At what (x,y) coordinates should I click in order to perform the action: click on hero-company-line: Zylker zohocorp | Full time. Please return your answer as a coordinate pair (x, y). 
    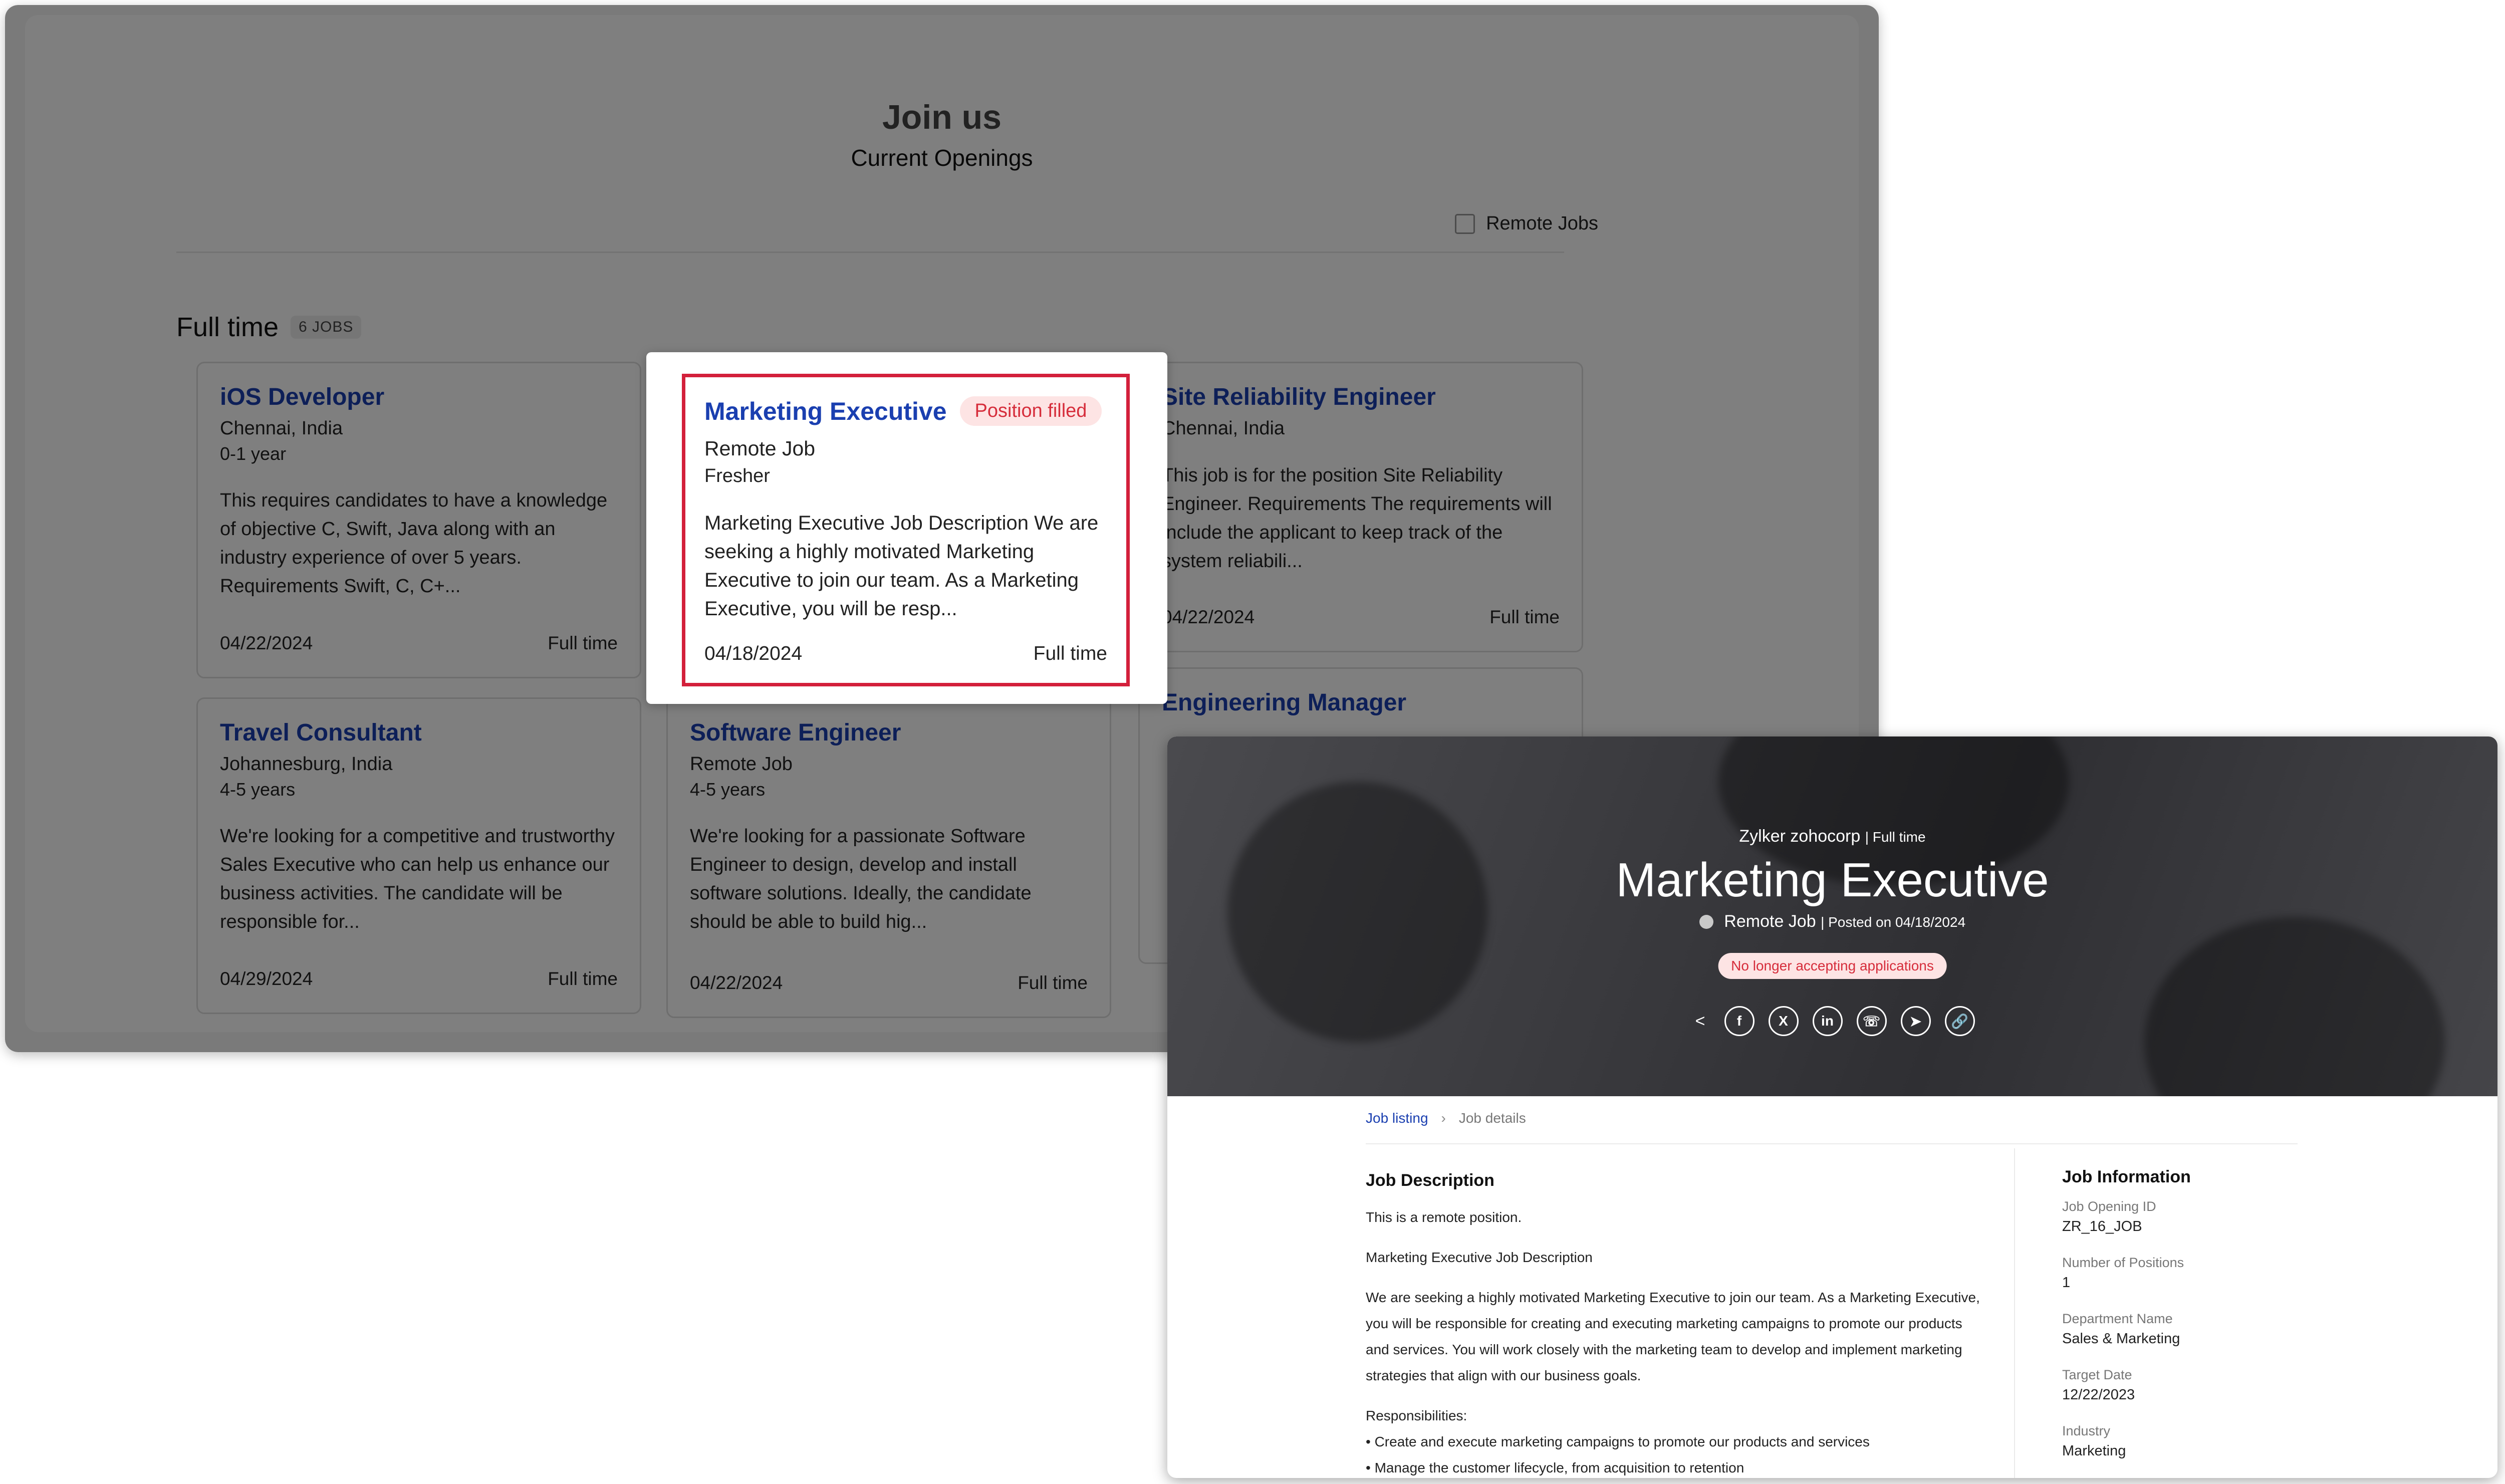
    Looking at the image, I should click on (1832, 836).